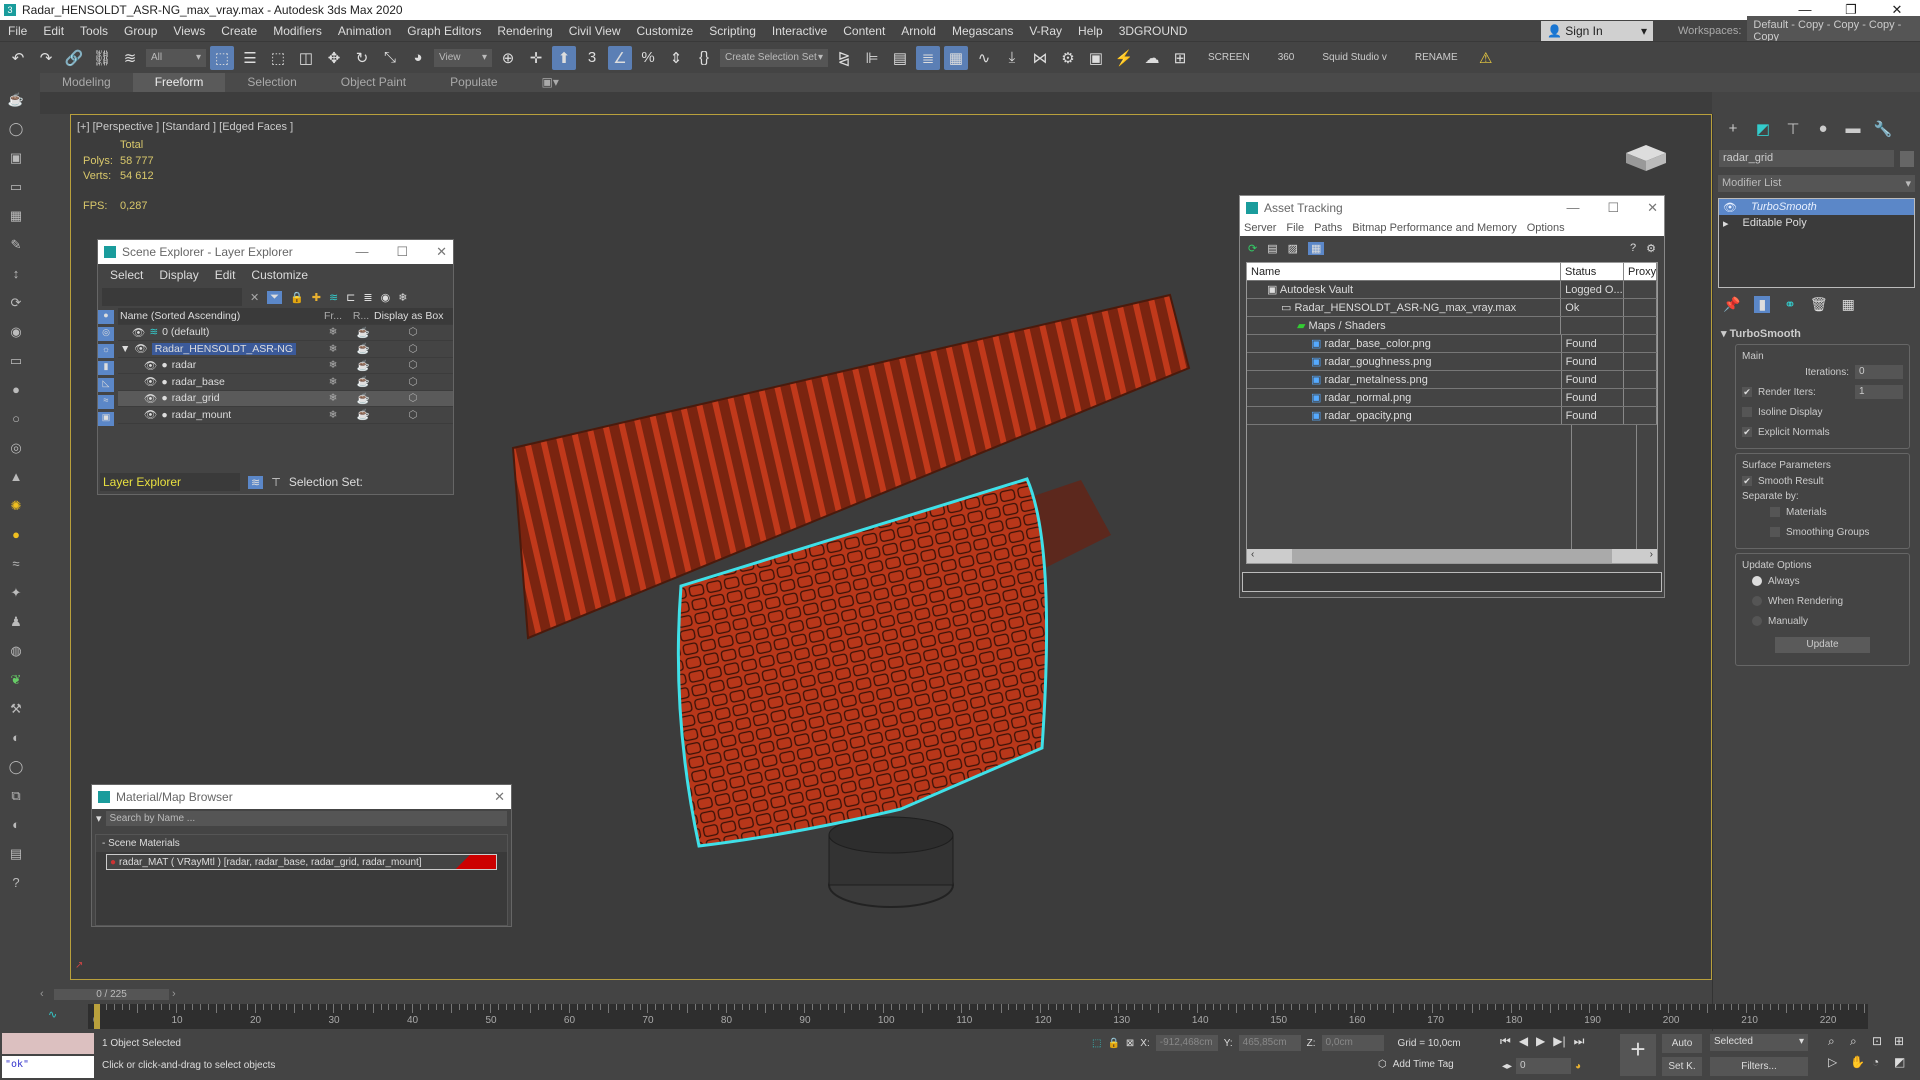 The height and width of the screenshot is (1080, 1920). I want to click on close-button: ✕, so click(1652, 208).